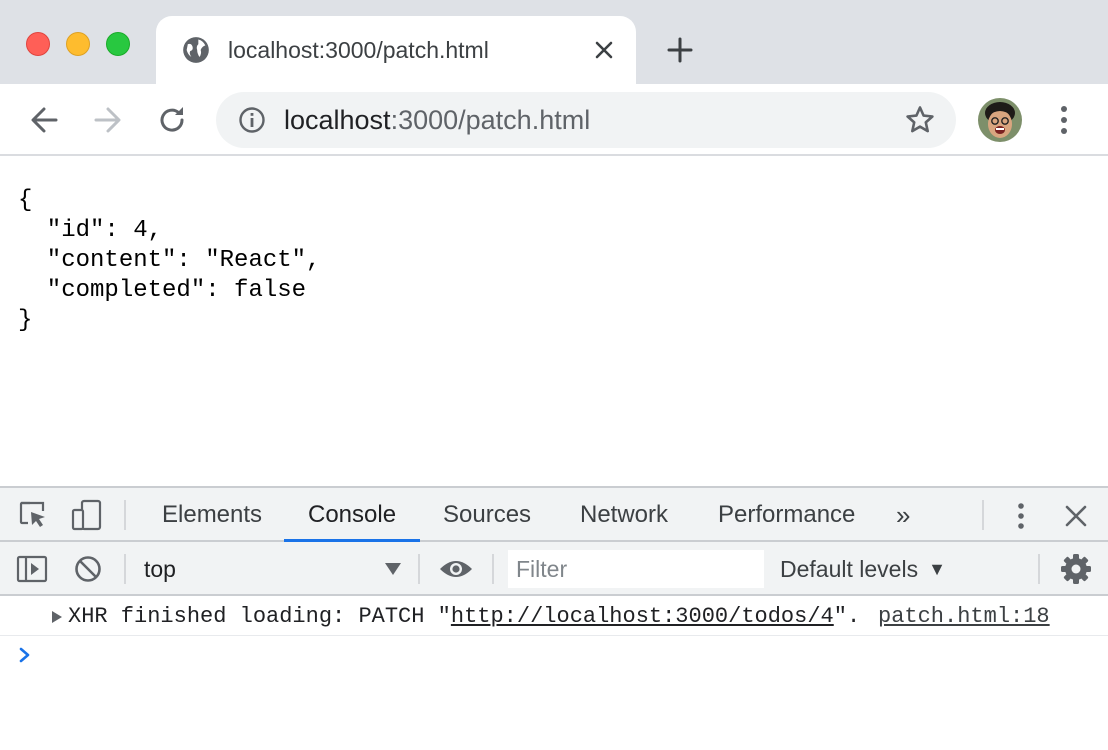 This screenshot has width=1108, height=750. Describe the element at coordinates (680, 50) in the screenshot. I see `new-tab-icon` at that location.